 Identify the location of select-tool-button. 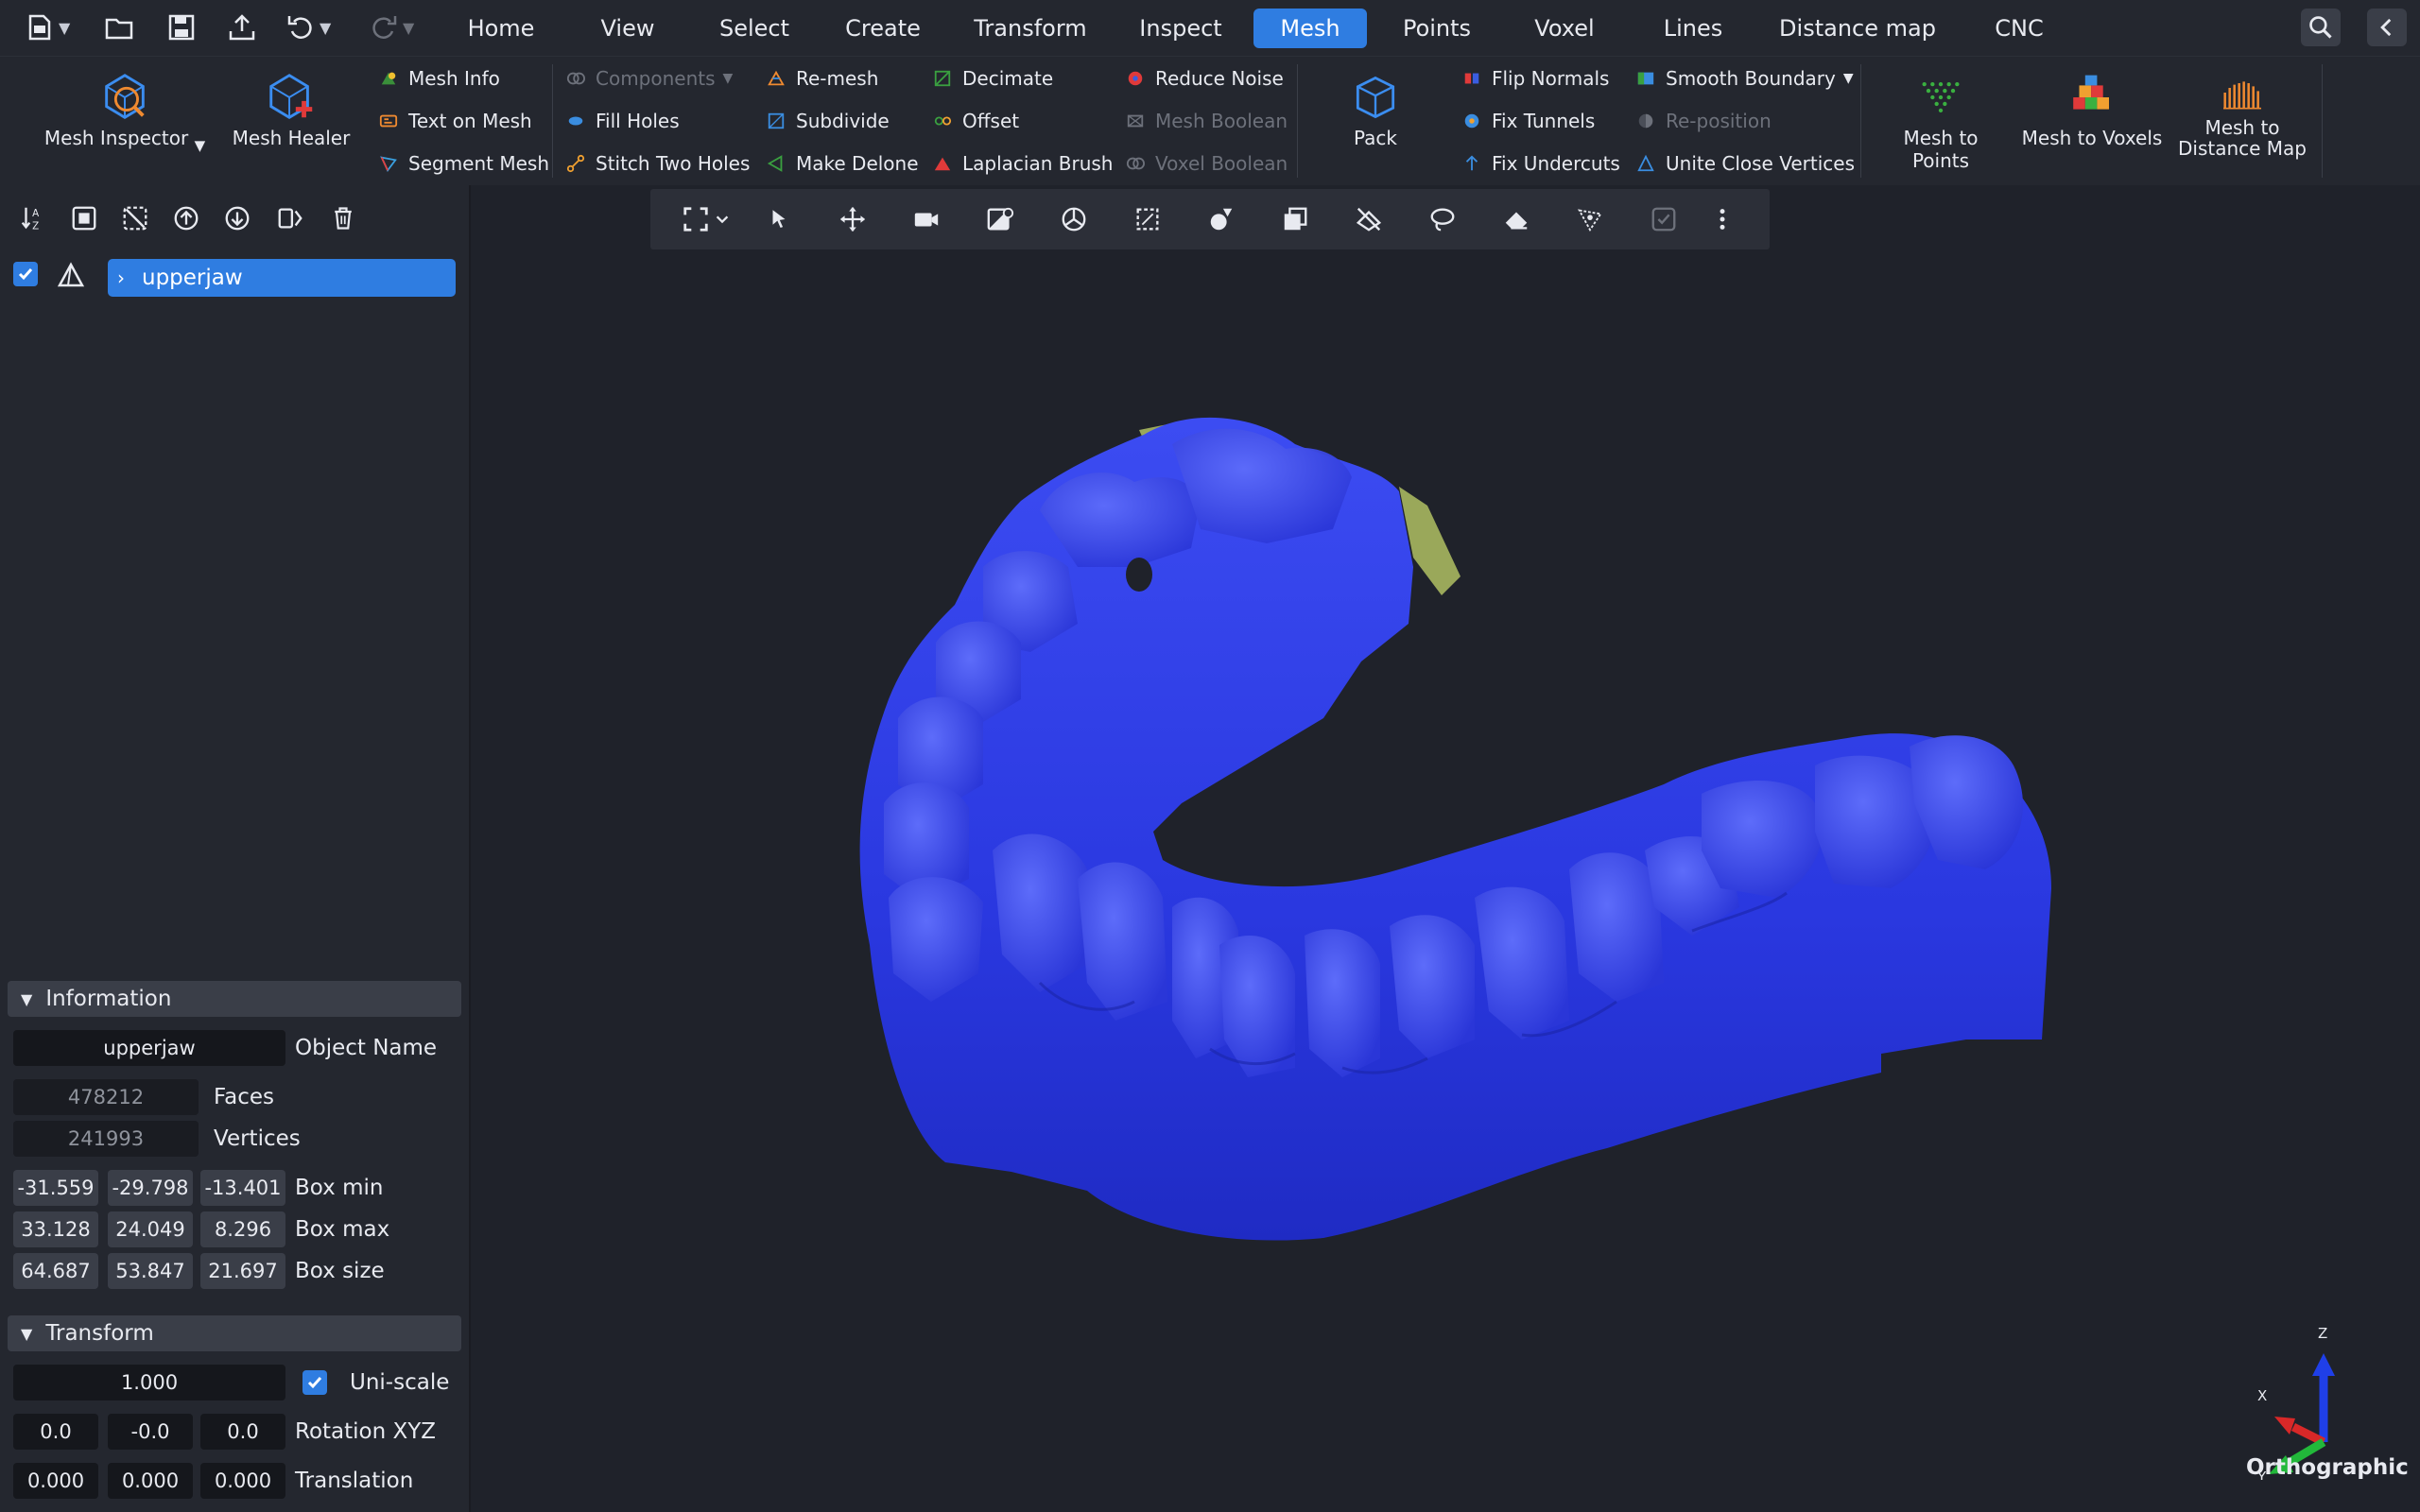
(779, 219).